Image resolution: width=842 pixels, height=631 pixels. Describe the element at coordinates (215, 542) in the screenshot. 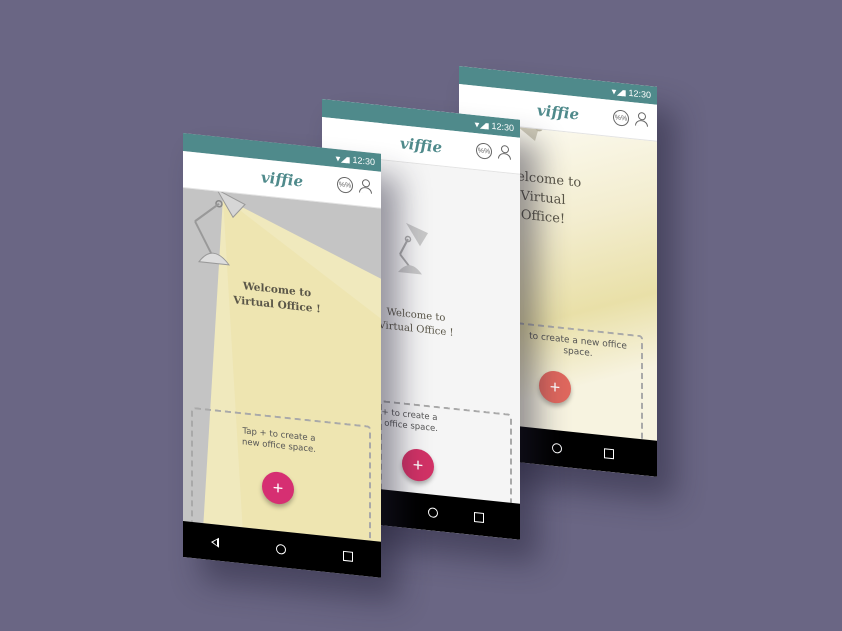

I see `back-button-icon` at that location.